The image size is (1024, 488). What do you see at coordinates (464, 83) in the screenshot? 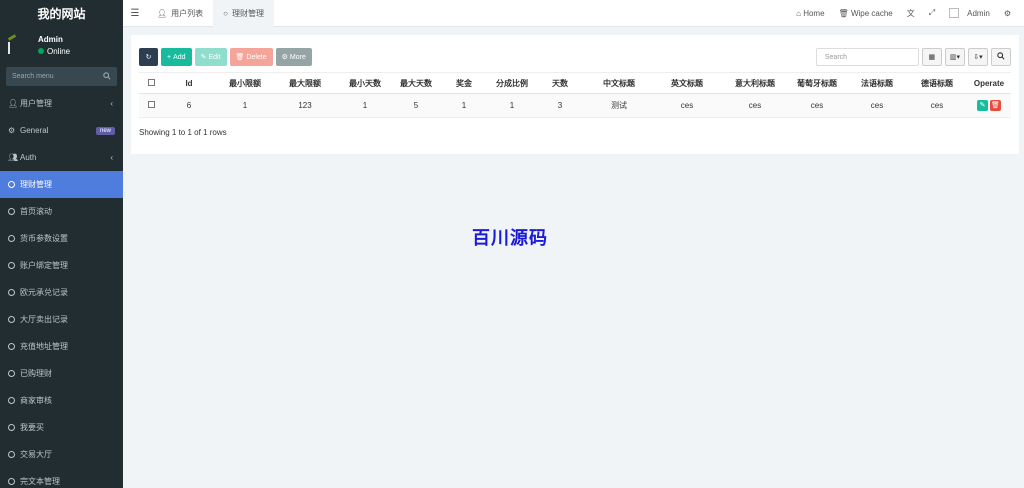
I see `column-header: 奖金` at bounding box center [464, 83].